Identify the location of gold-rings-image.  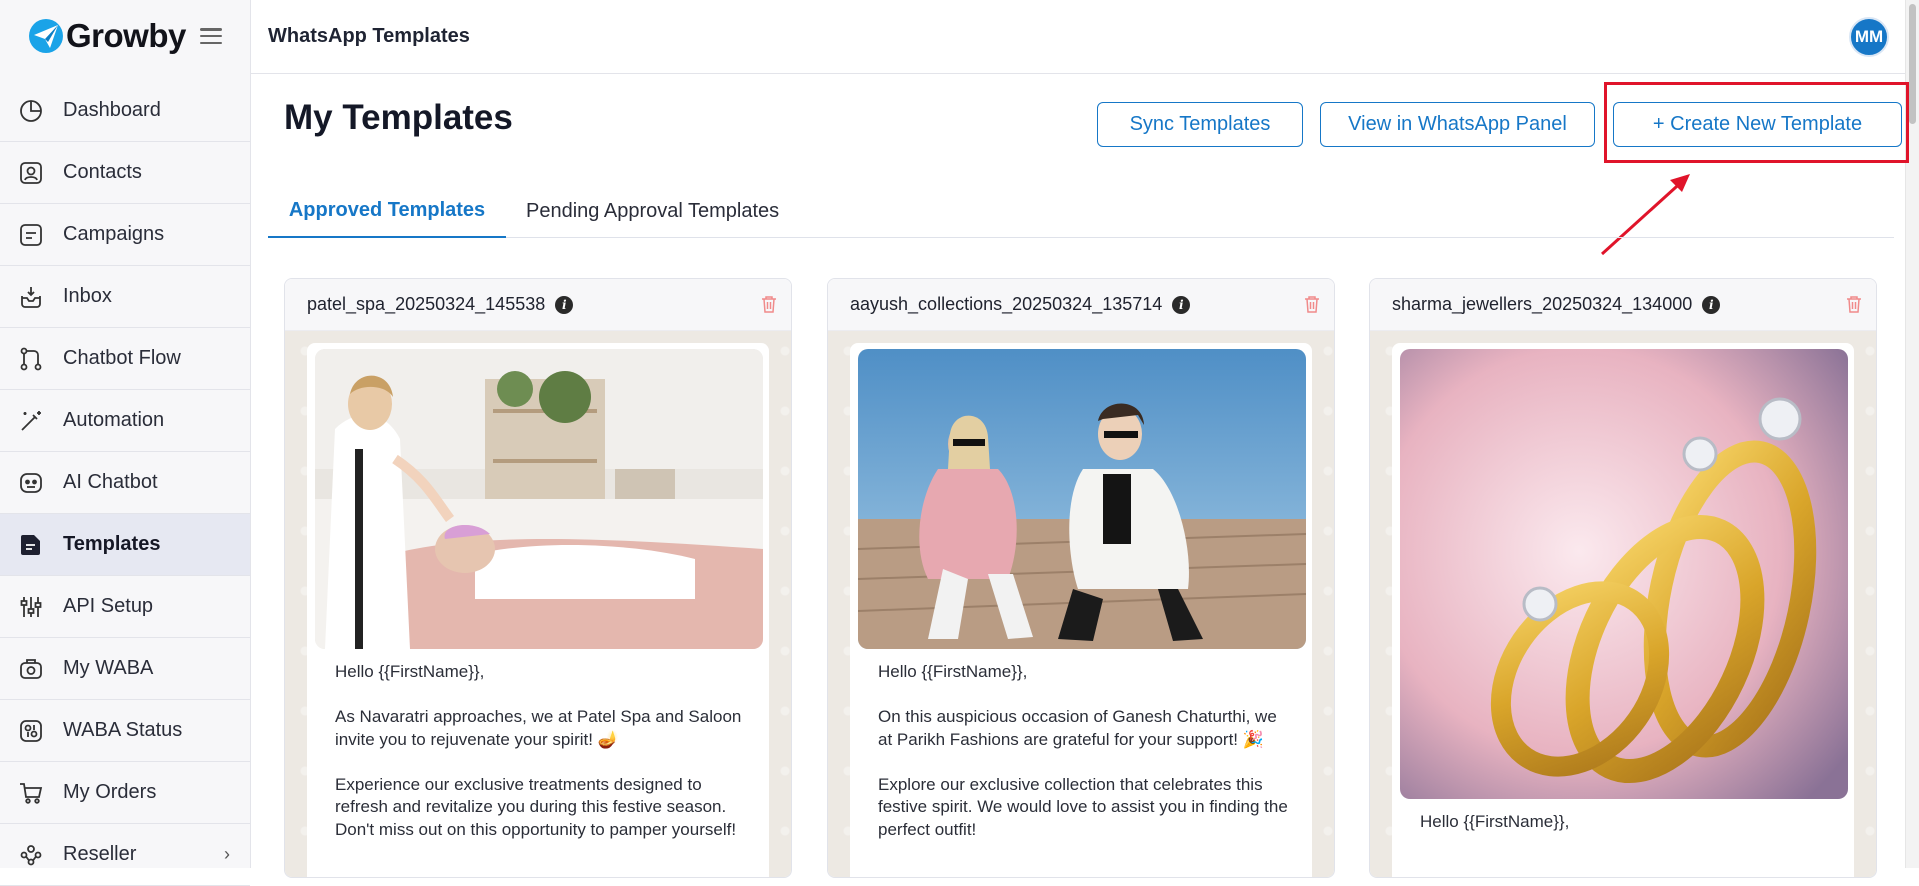
(1624, 574).